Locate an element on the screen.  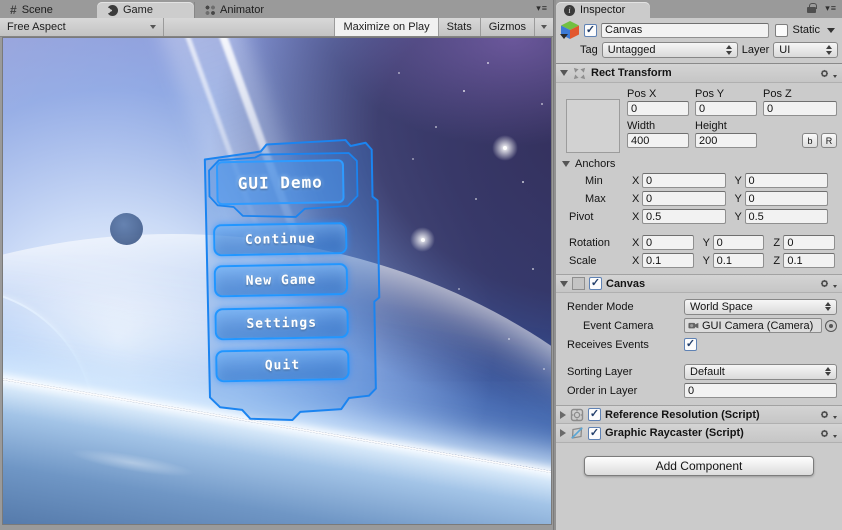
render-mode-dropdown: World Space is located at coordinates (760, 306).